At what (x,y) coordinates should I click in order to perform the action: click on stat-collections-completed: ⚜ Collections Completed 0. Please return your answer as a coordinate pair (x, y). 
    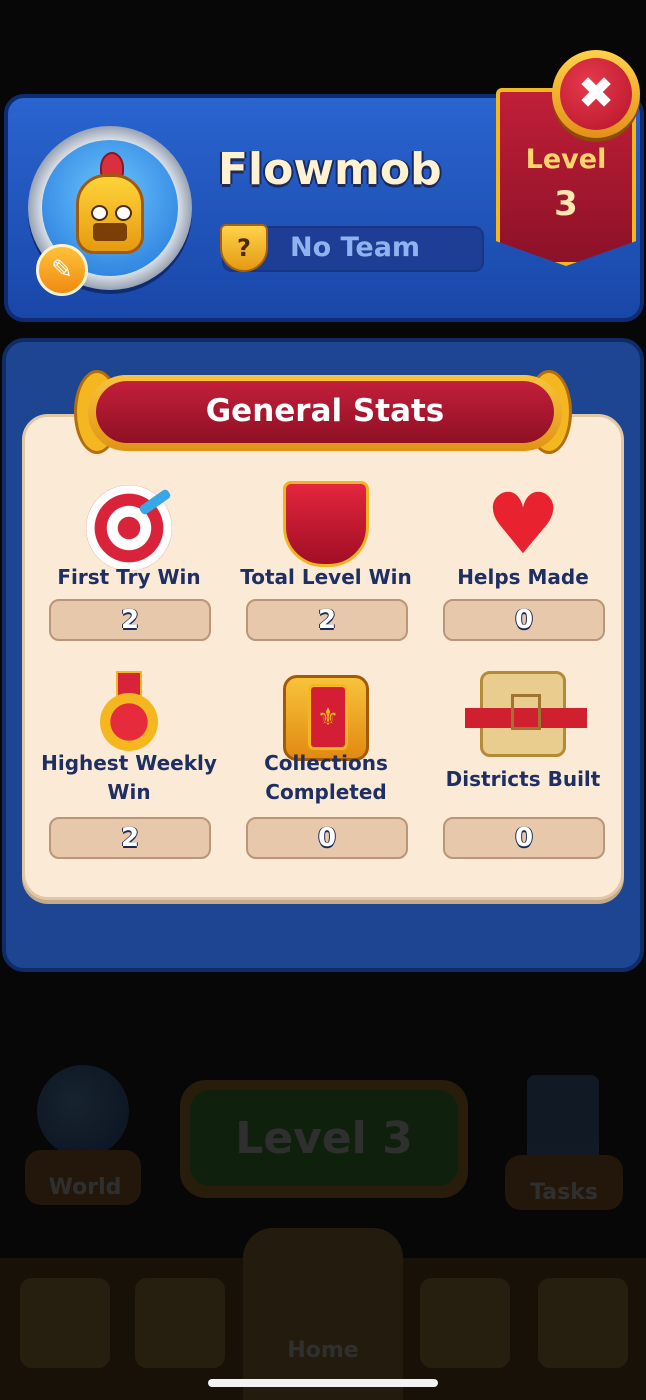
    Looking at the image, I should click on (326, 767).